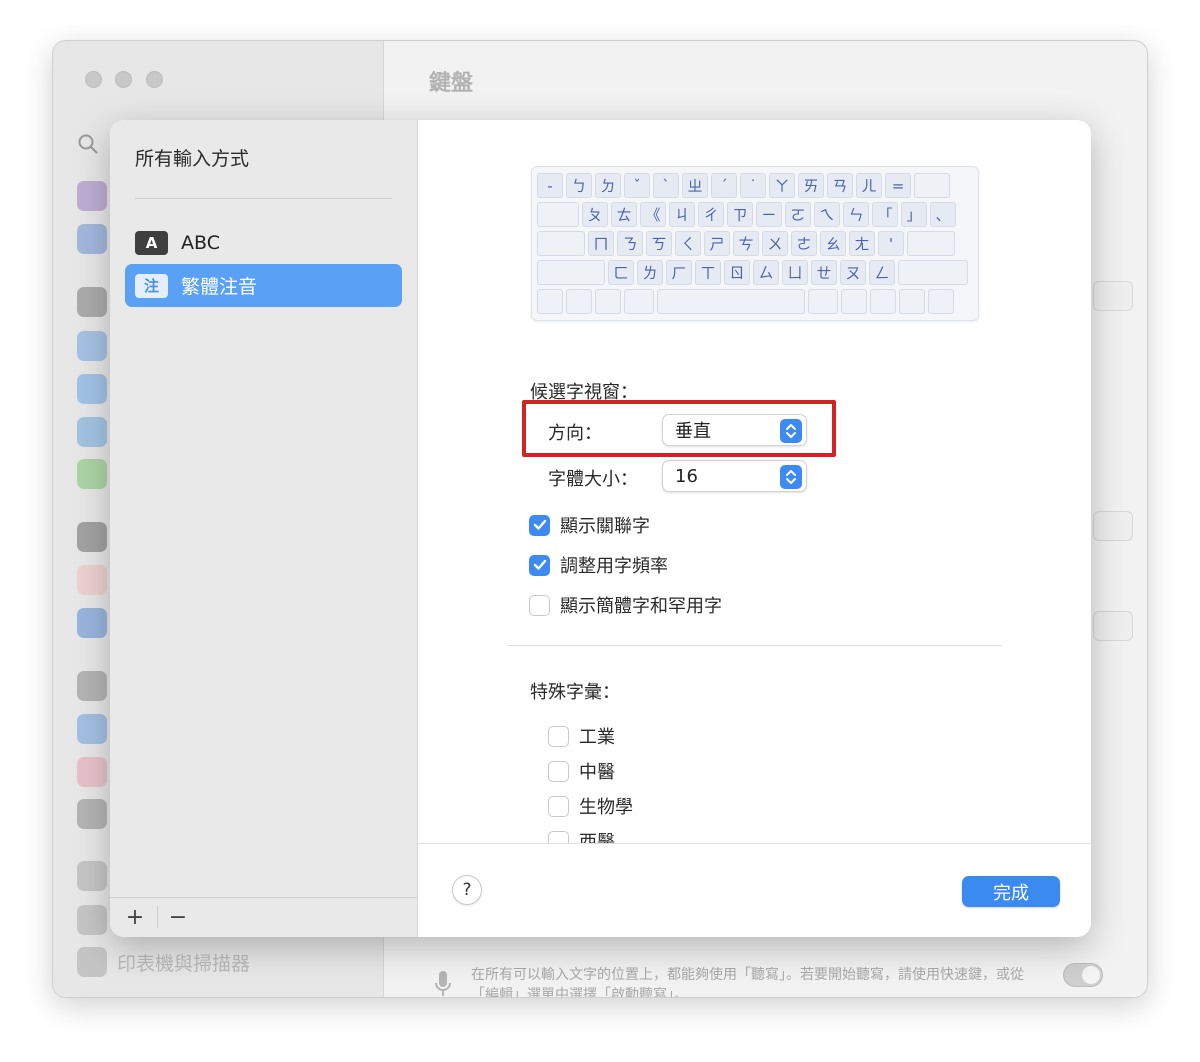 The height and width of the screenshot is (1062, 1200). What do you see at coordinates (219, 287) in the screenshot?
I see `input-method-label: 繁體注音` at bounding box center [219, 287].